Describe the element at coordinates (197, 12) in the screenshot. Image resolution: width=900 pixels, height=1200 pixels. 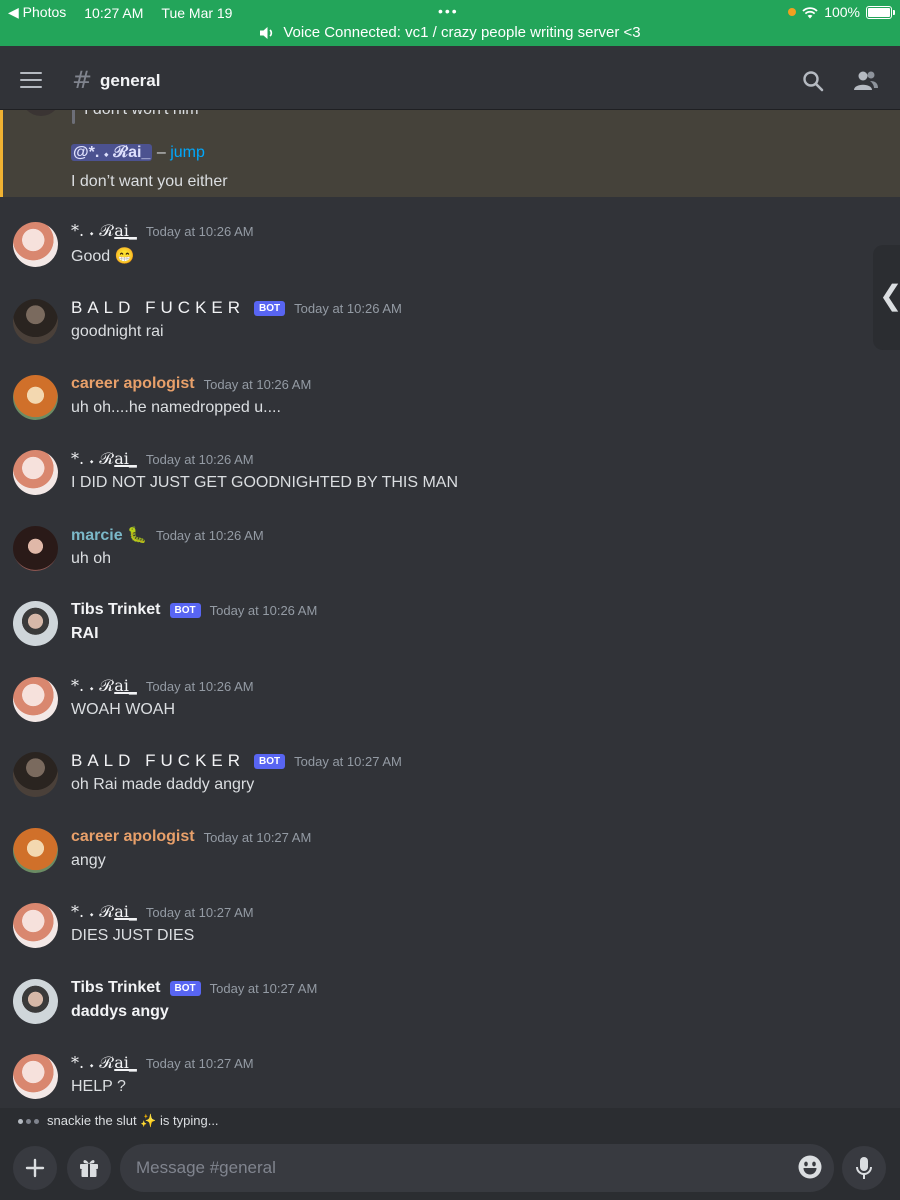
I see `status-date: Tue Mar 19` at that location.